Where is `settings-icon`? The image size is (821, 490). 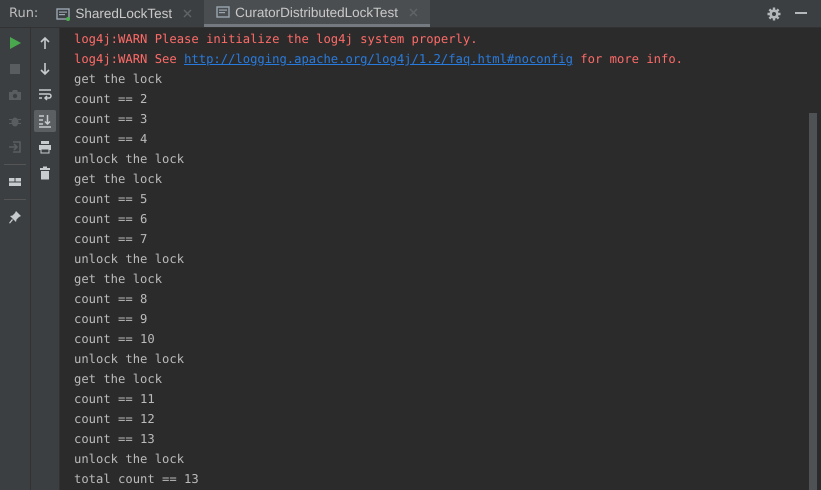 settings-icon is located at coordinates (774, 13).